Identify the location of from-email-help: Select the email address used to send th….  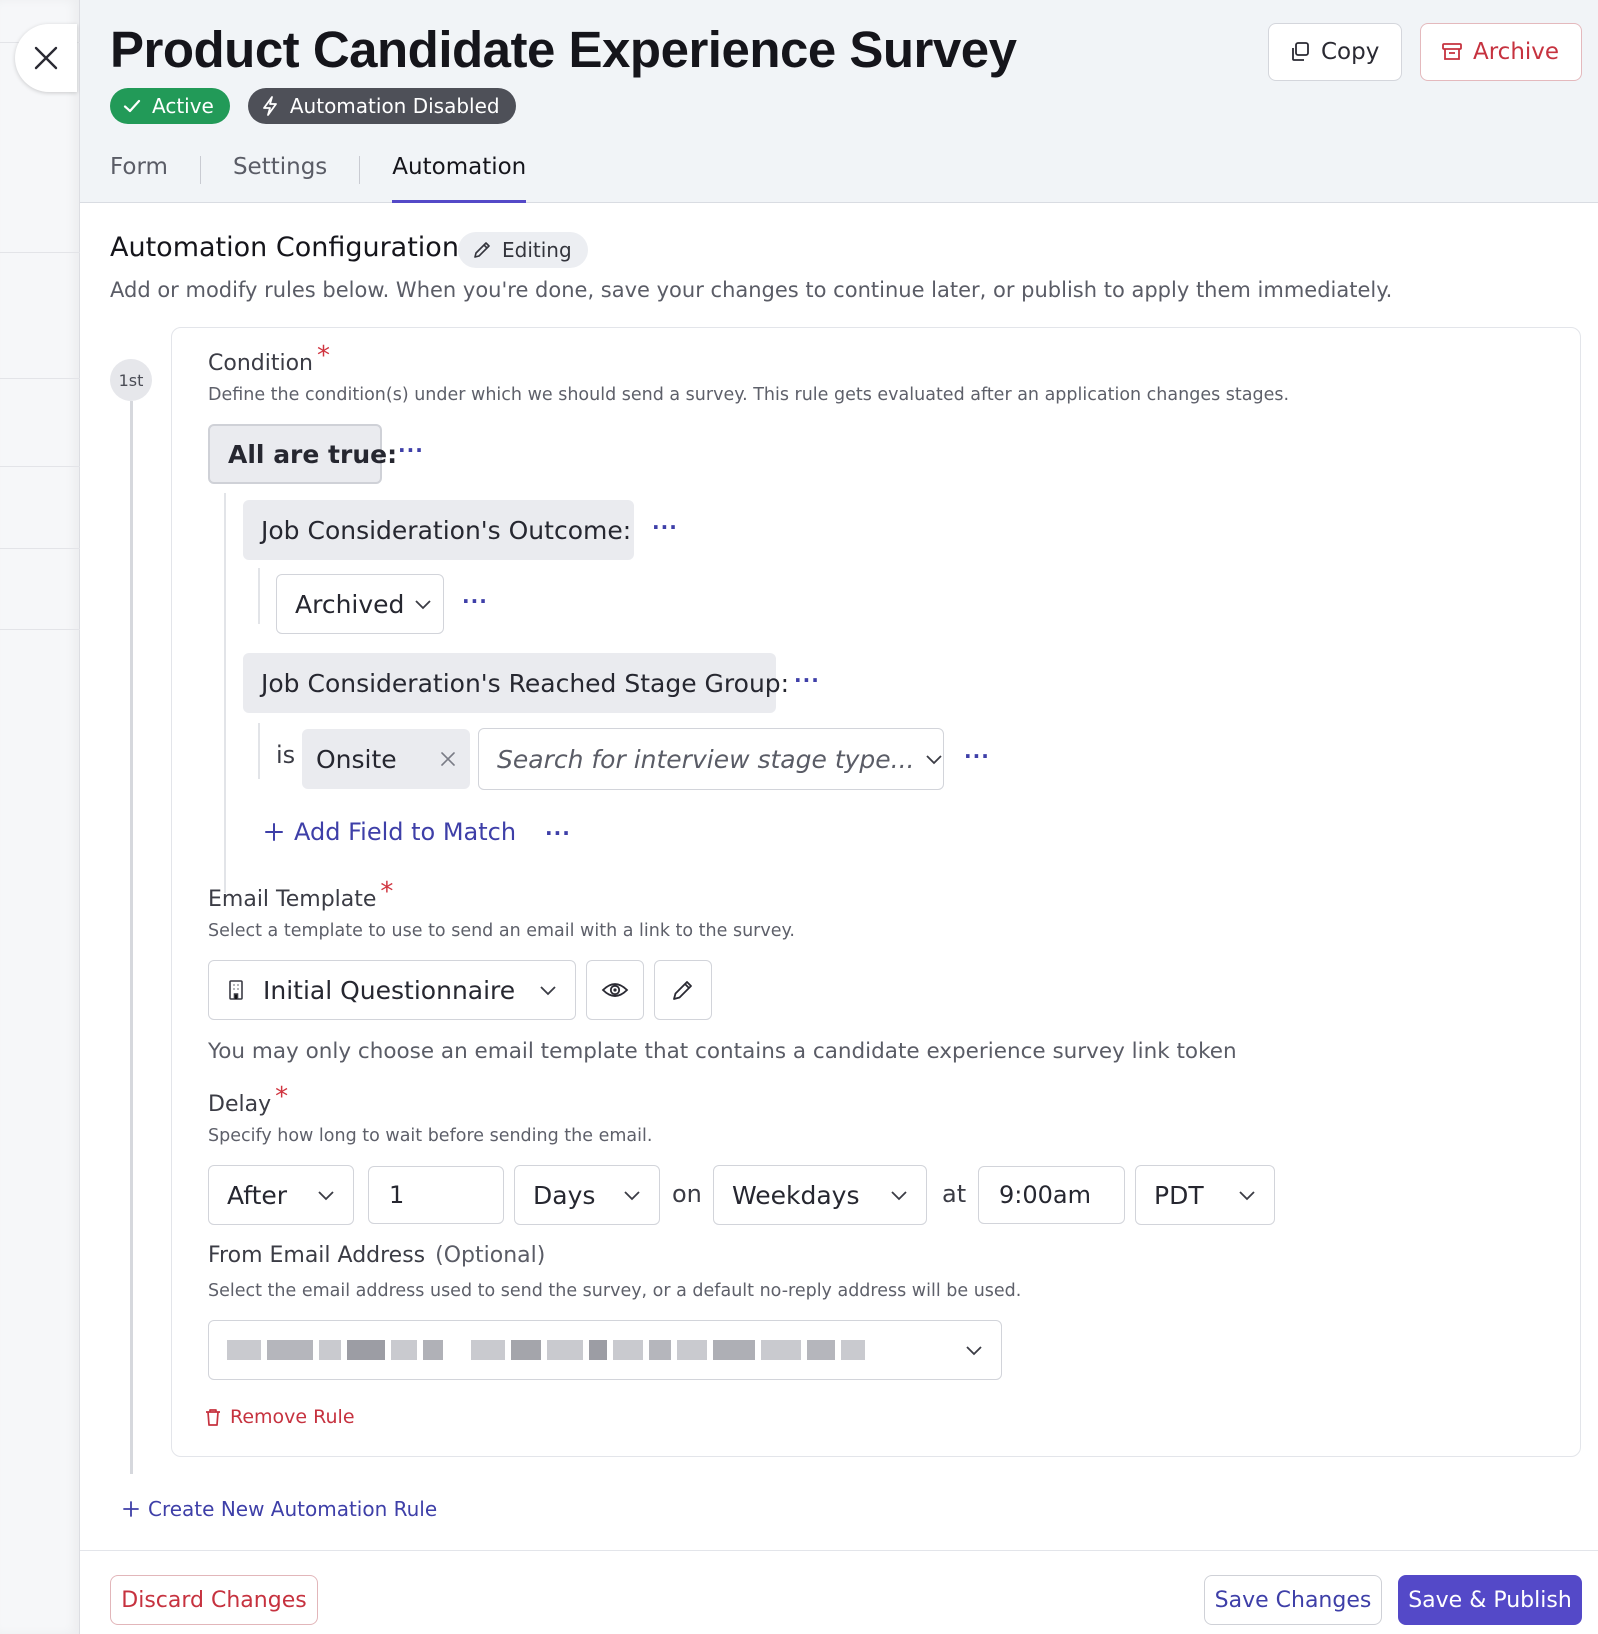
(615, 1291).